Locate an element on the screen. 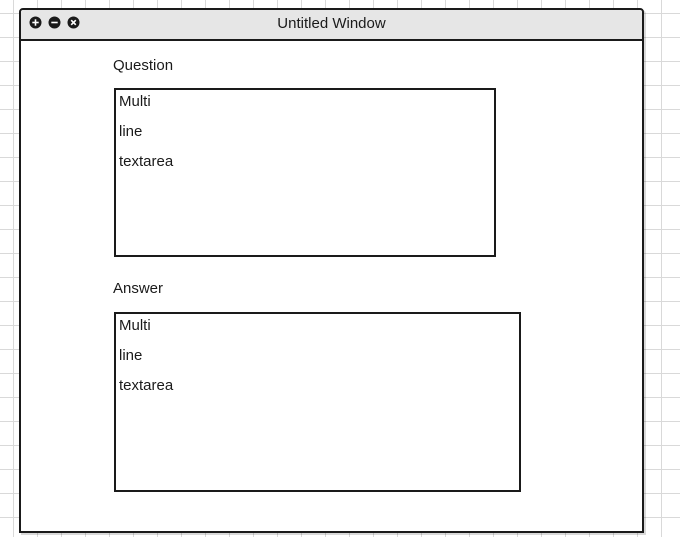 Image resolution: width=680 pixels, height=537 pixels. question-label: Question is located at coordinates (143, 65).